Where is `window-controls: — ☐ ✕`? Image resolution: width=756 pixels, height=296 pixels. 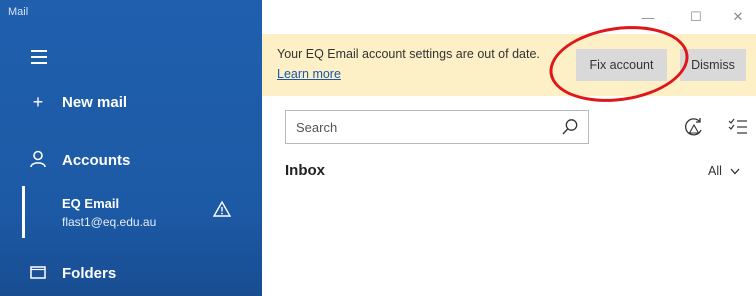
window-controls: — ☐ ✕ is located at coordinates (690, 17).